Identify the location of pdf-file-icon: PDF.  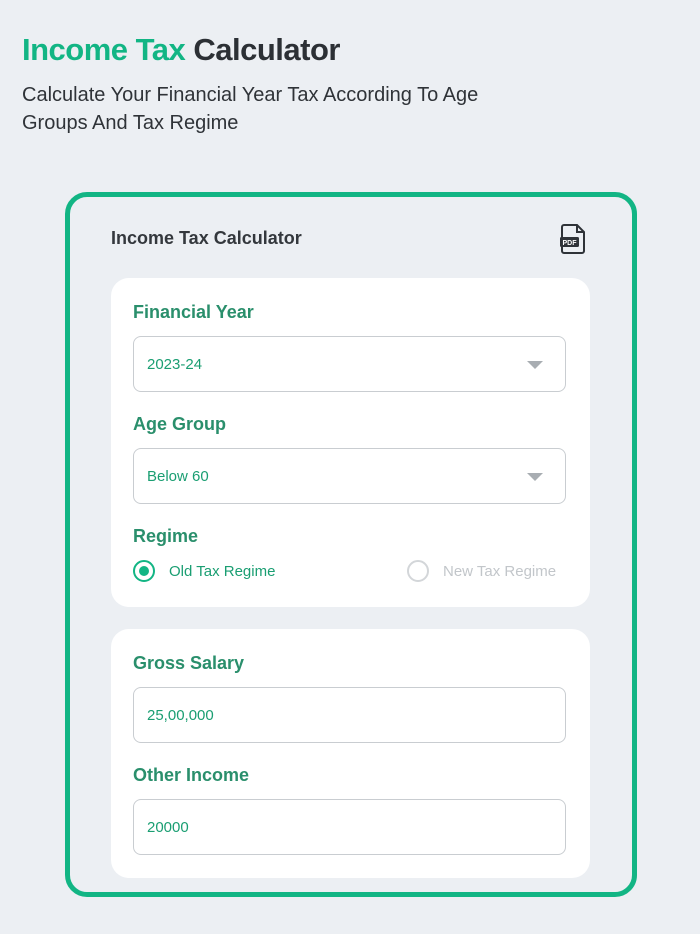
(573, 239).